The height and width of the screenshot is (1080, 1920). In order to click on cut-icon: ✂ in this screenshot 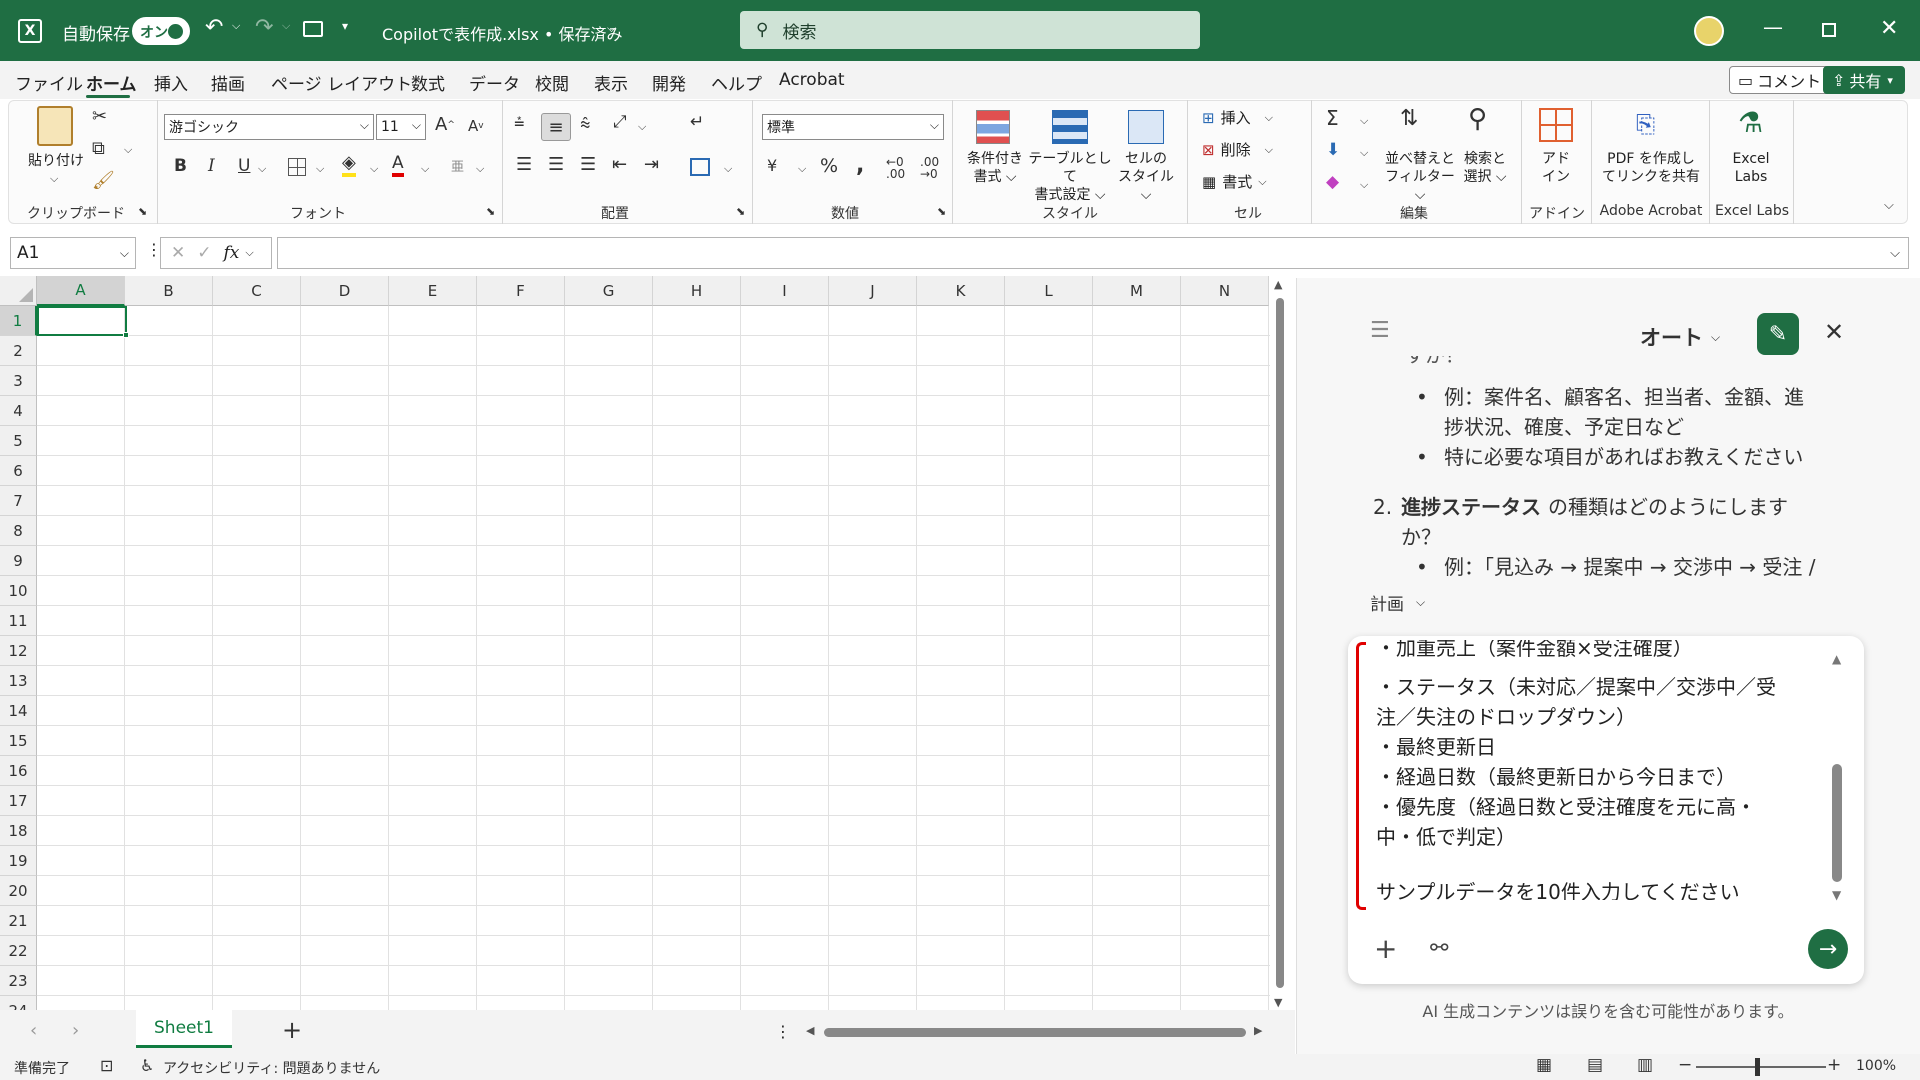, I will do `click(99, 116)`.